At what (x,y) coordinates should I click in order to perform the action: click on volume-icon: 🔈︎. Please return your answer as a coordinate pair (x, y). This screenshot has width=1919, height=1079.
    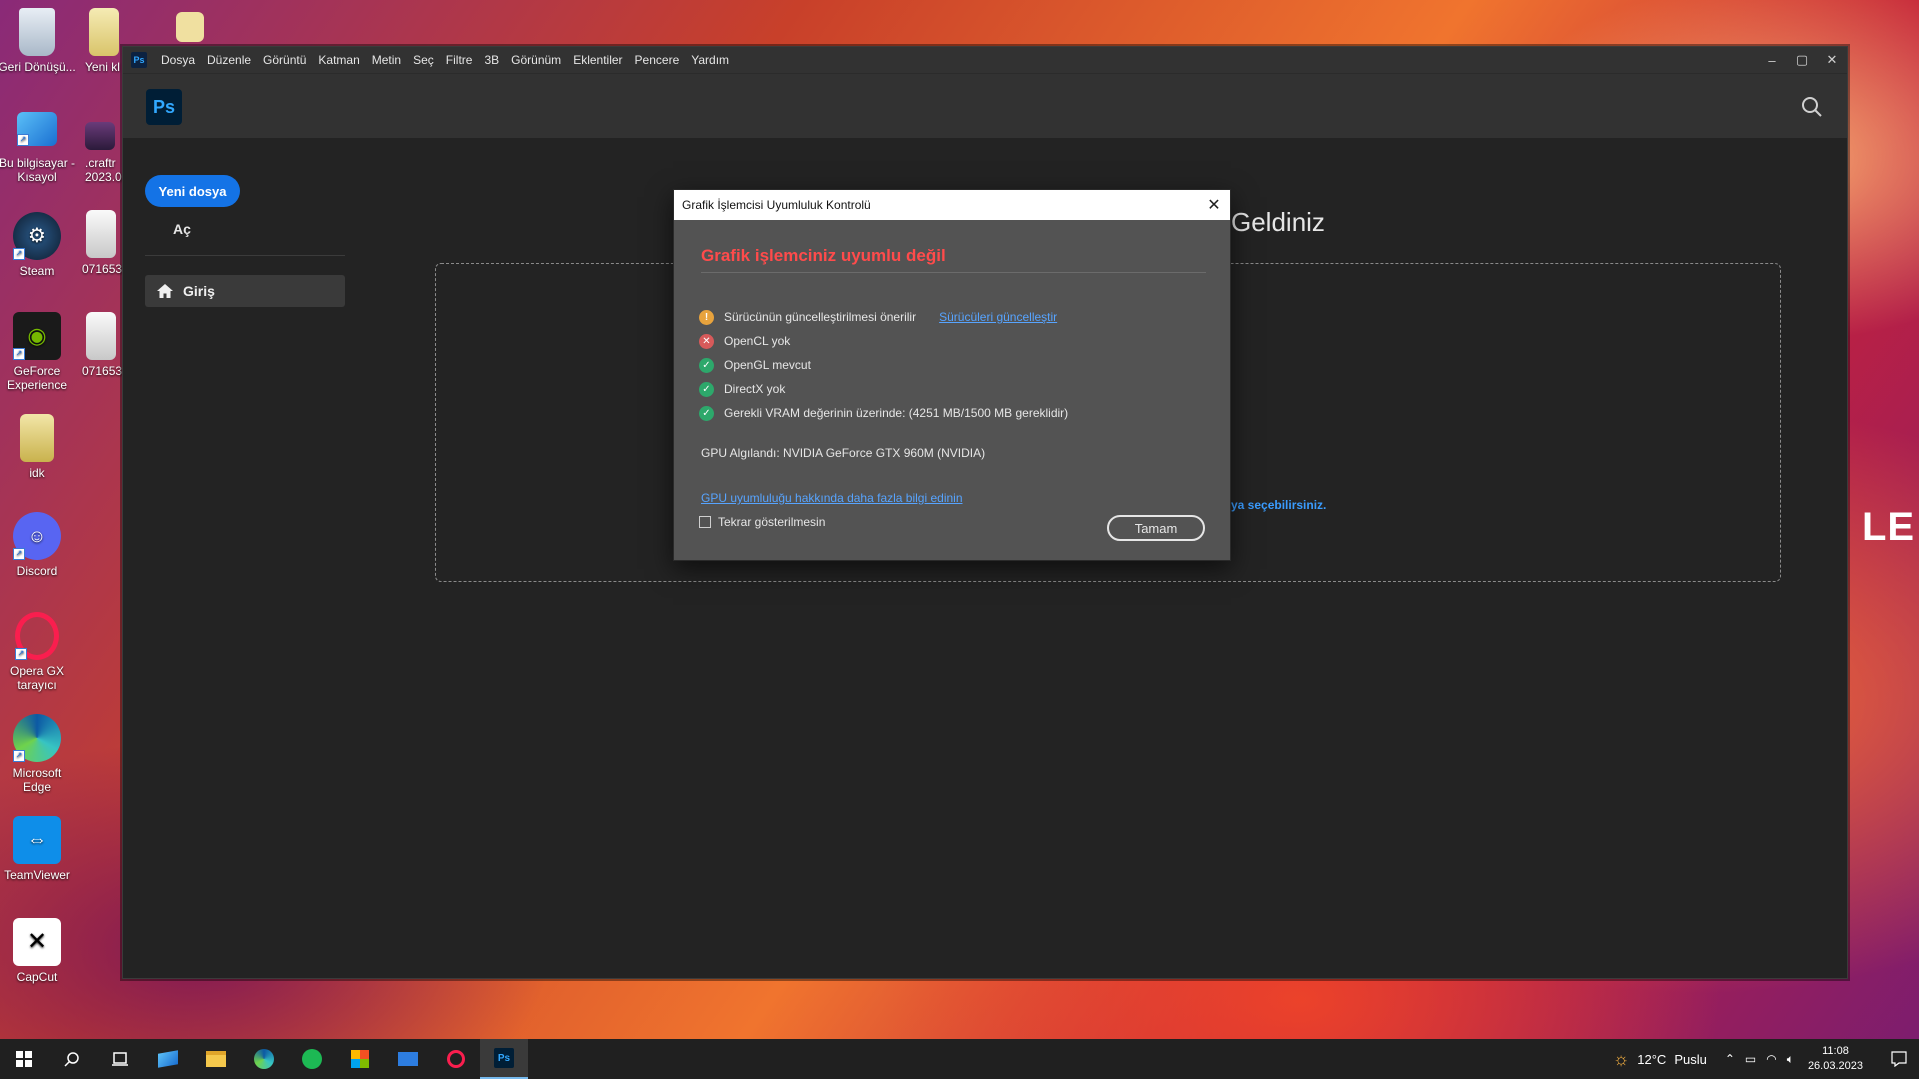
    Looking at the image, I should click on (1790, 1059).